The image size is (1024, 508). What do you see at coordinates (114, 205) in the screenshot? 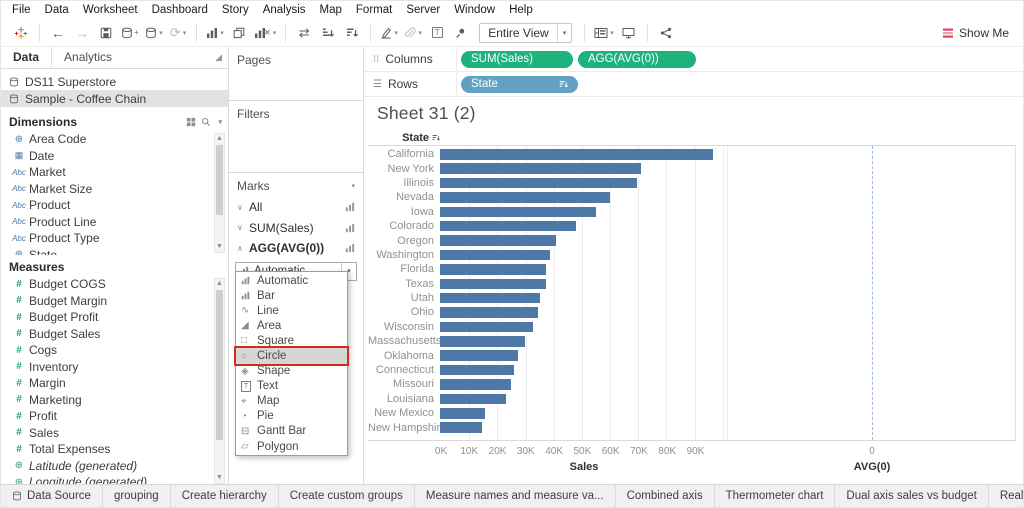
I see `field-product: Abc Product` at bounding box center [114, 205].